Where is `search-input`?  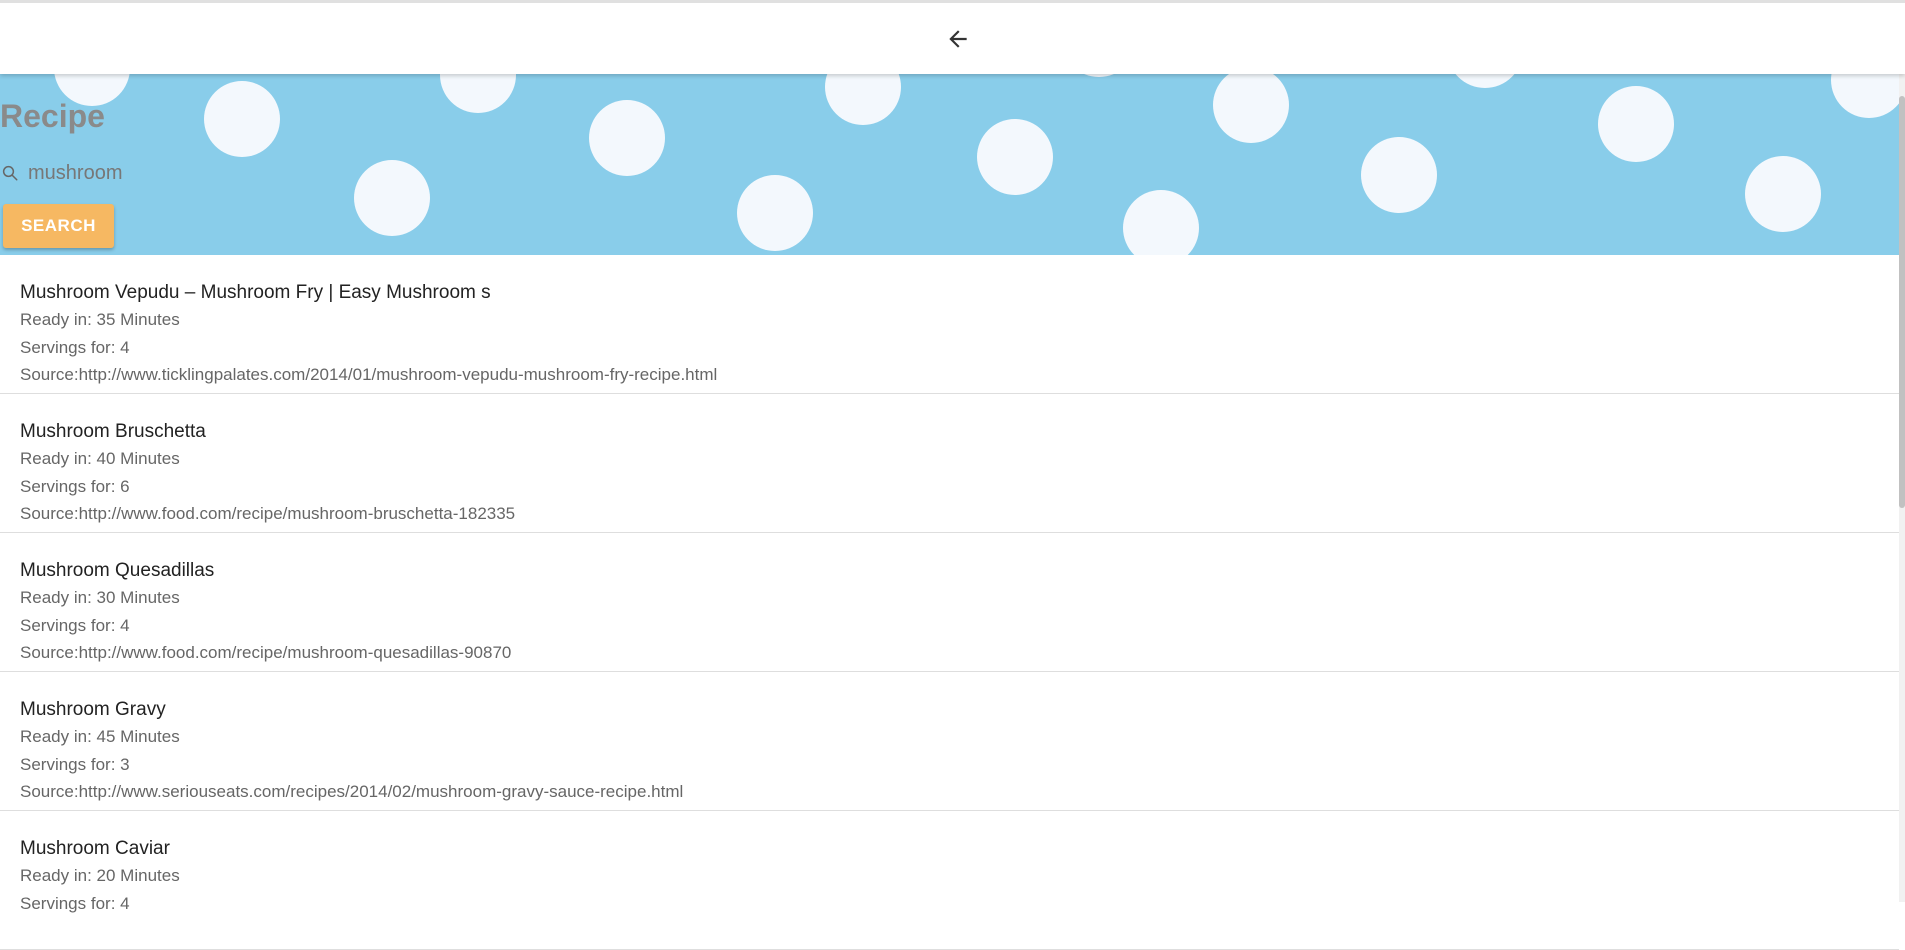 search-input is located at coordinates (228, 173).